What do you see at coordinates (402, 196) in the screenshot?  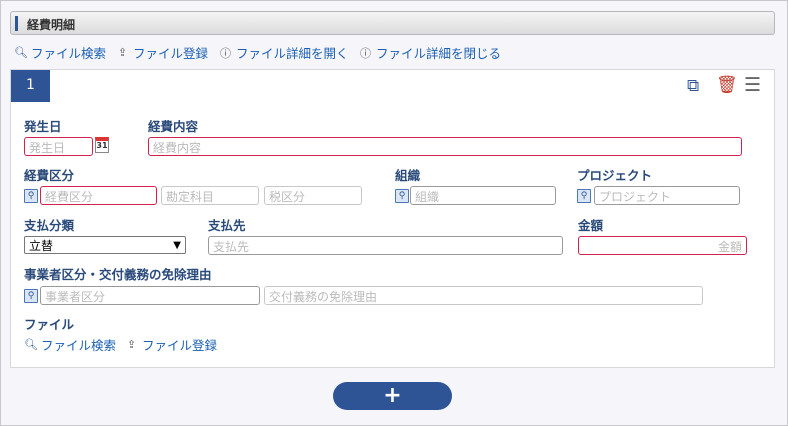 I see `org-search-icon: ⚲` at bounding box center [402, 196].